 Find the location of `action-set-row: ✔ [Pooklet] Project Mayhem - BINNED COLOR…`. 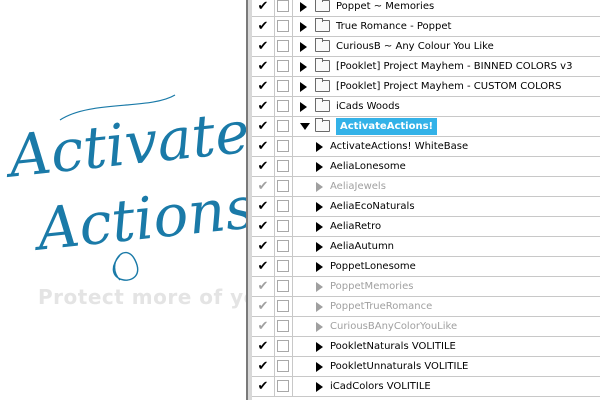

action-set-row: ✔ [Pooklet] Project Mayhem - BINNED COLOR… is located at coordinates (426, 67).